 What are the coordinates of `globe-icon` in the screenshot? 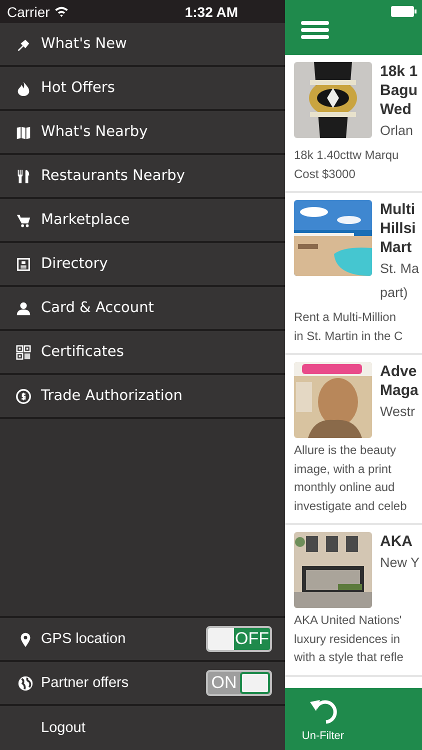 It's located at (25, 683).